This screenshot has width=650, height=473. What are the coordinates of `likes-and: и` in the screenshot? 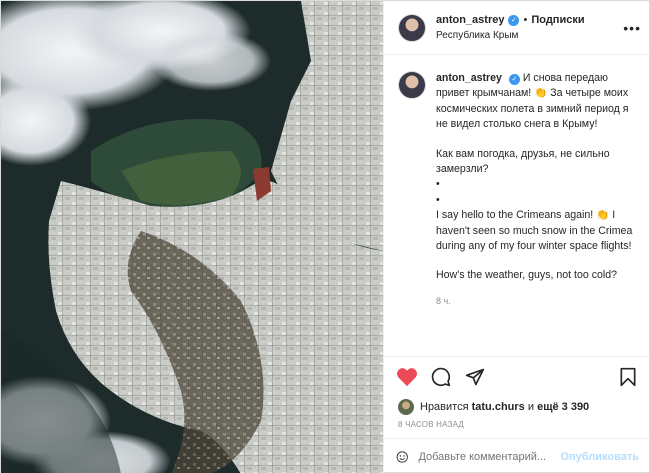 It's located at (531, 407).